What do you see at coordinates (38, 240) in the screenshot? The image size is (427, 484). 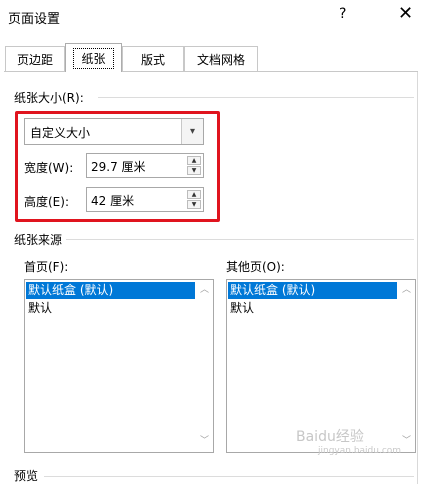 I see `paper-source-group-label: 纸张来源` at bounding box center [38, 240].